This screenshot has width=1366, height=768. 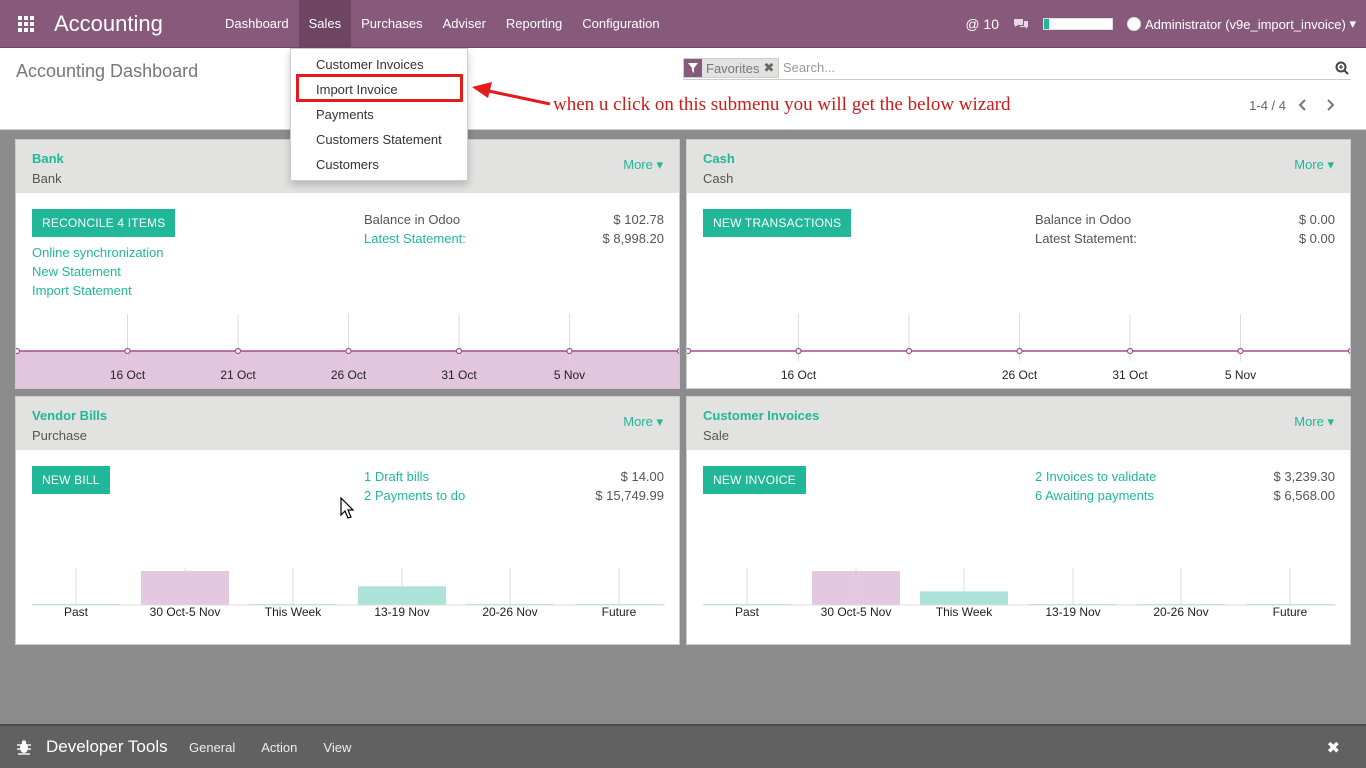 What do you see at coordinates (347, 423) in the screenshot?
I see `card-header: Vendor Bills Purchase More` at bounding box center [347, 423].